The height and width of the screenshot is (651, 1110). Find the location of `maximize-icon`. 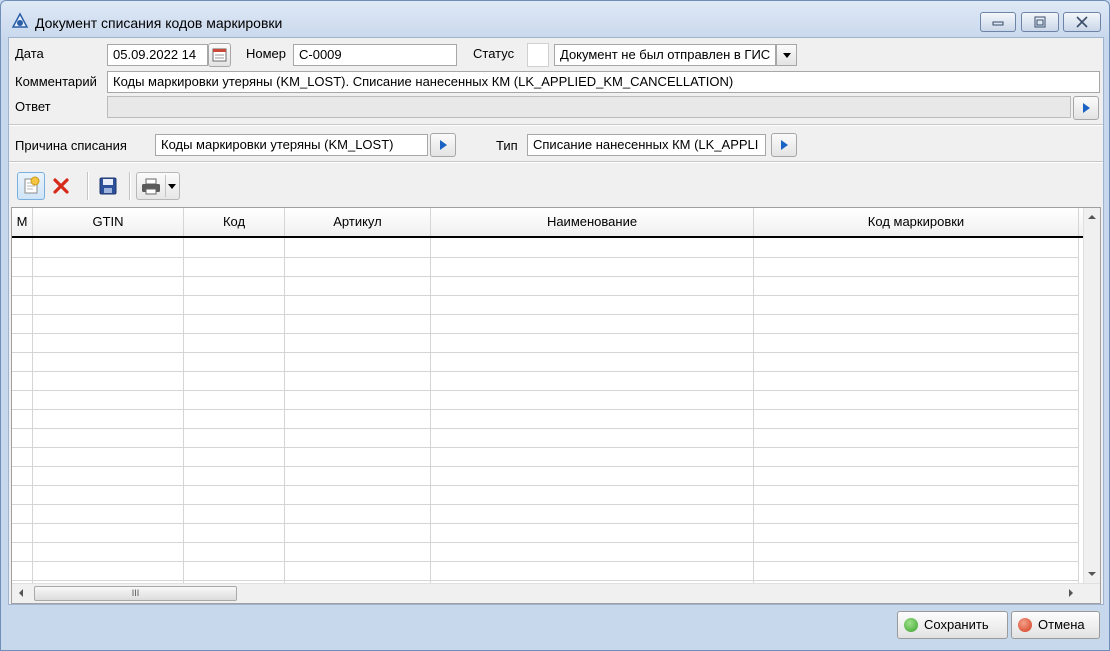

maximize-icon is located at coordinates (1040, 22).